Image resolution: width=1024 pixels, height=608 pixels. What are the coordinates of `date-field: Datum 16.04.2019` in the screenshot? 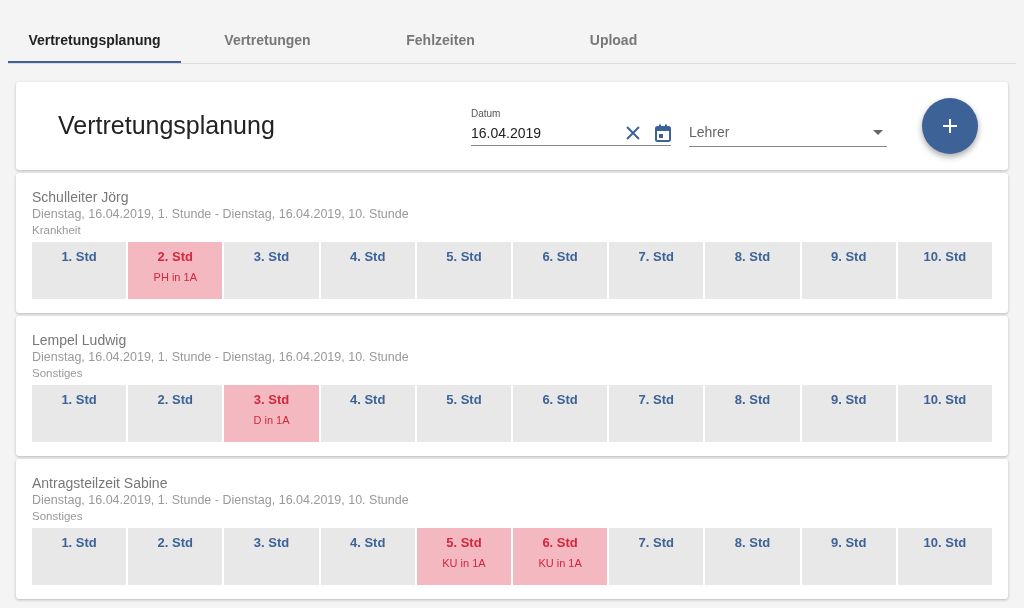 It's located at (571, 126).